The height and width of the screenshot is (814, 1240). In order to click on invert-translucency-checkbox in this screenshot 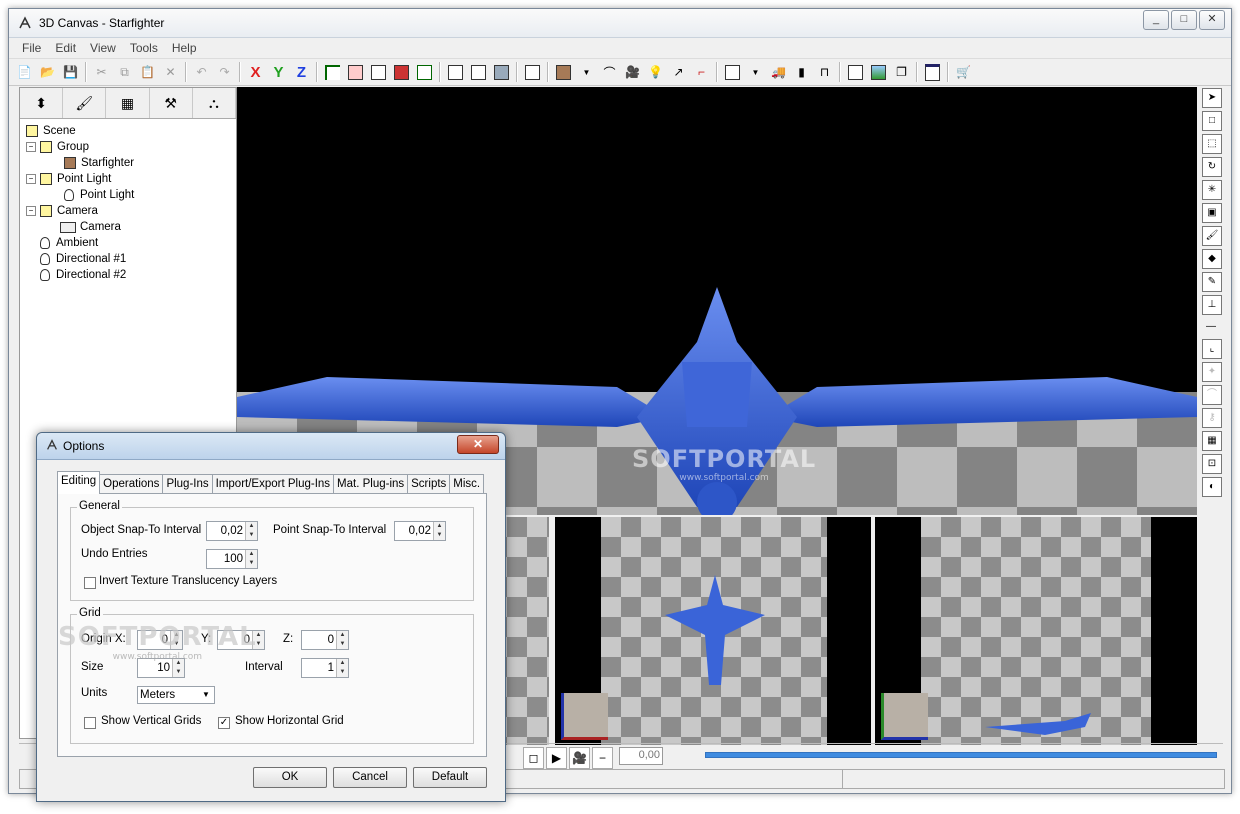, I will do `click(90, 583)`.